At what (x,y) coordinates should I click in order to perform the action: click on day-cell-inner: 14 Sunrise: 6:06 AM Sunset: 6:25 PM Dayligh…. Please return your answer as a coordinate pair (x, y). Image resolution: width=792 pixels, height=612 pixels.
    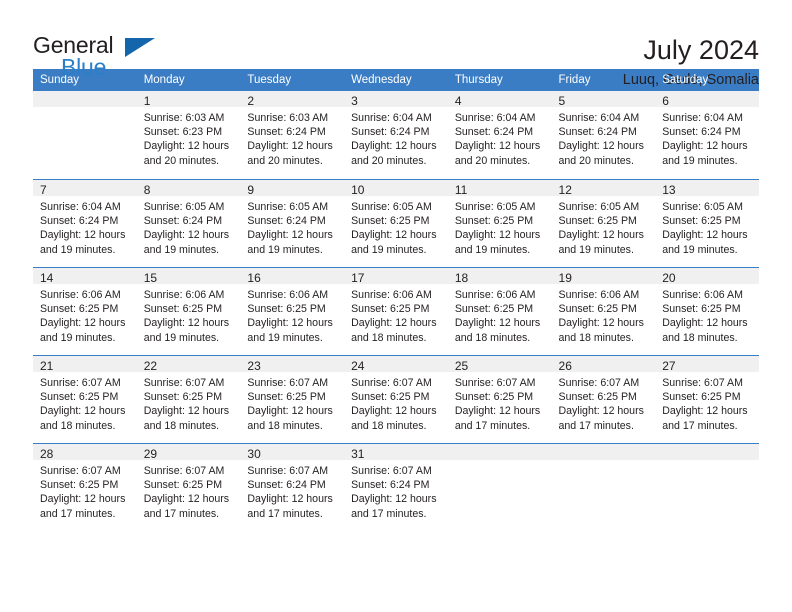
    Looking at the image, I should click on (85, 311).